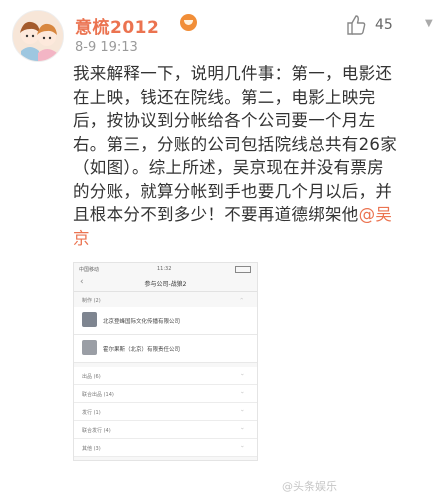  I want to click on like-button: 45, so click(385, 26).